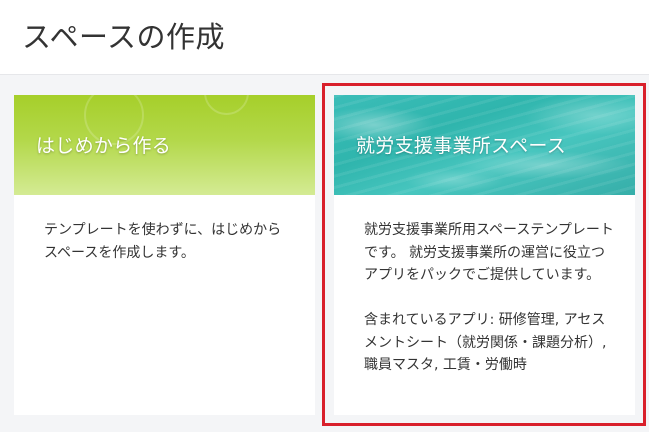  Describe the element at coordinates (124, 37) in the screenshot. I see `page-title: スペースの作成` at that location.